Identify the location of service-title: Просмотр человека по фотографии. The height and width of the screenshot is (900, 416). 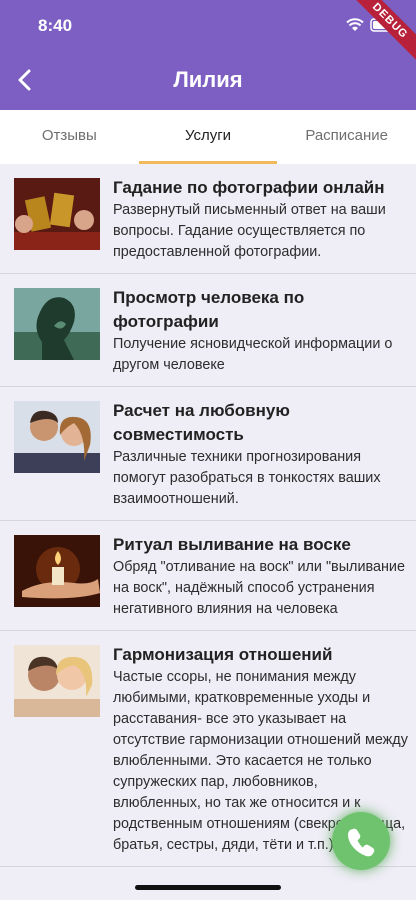
(209, 309).